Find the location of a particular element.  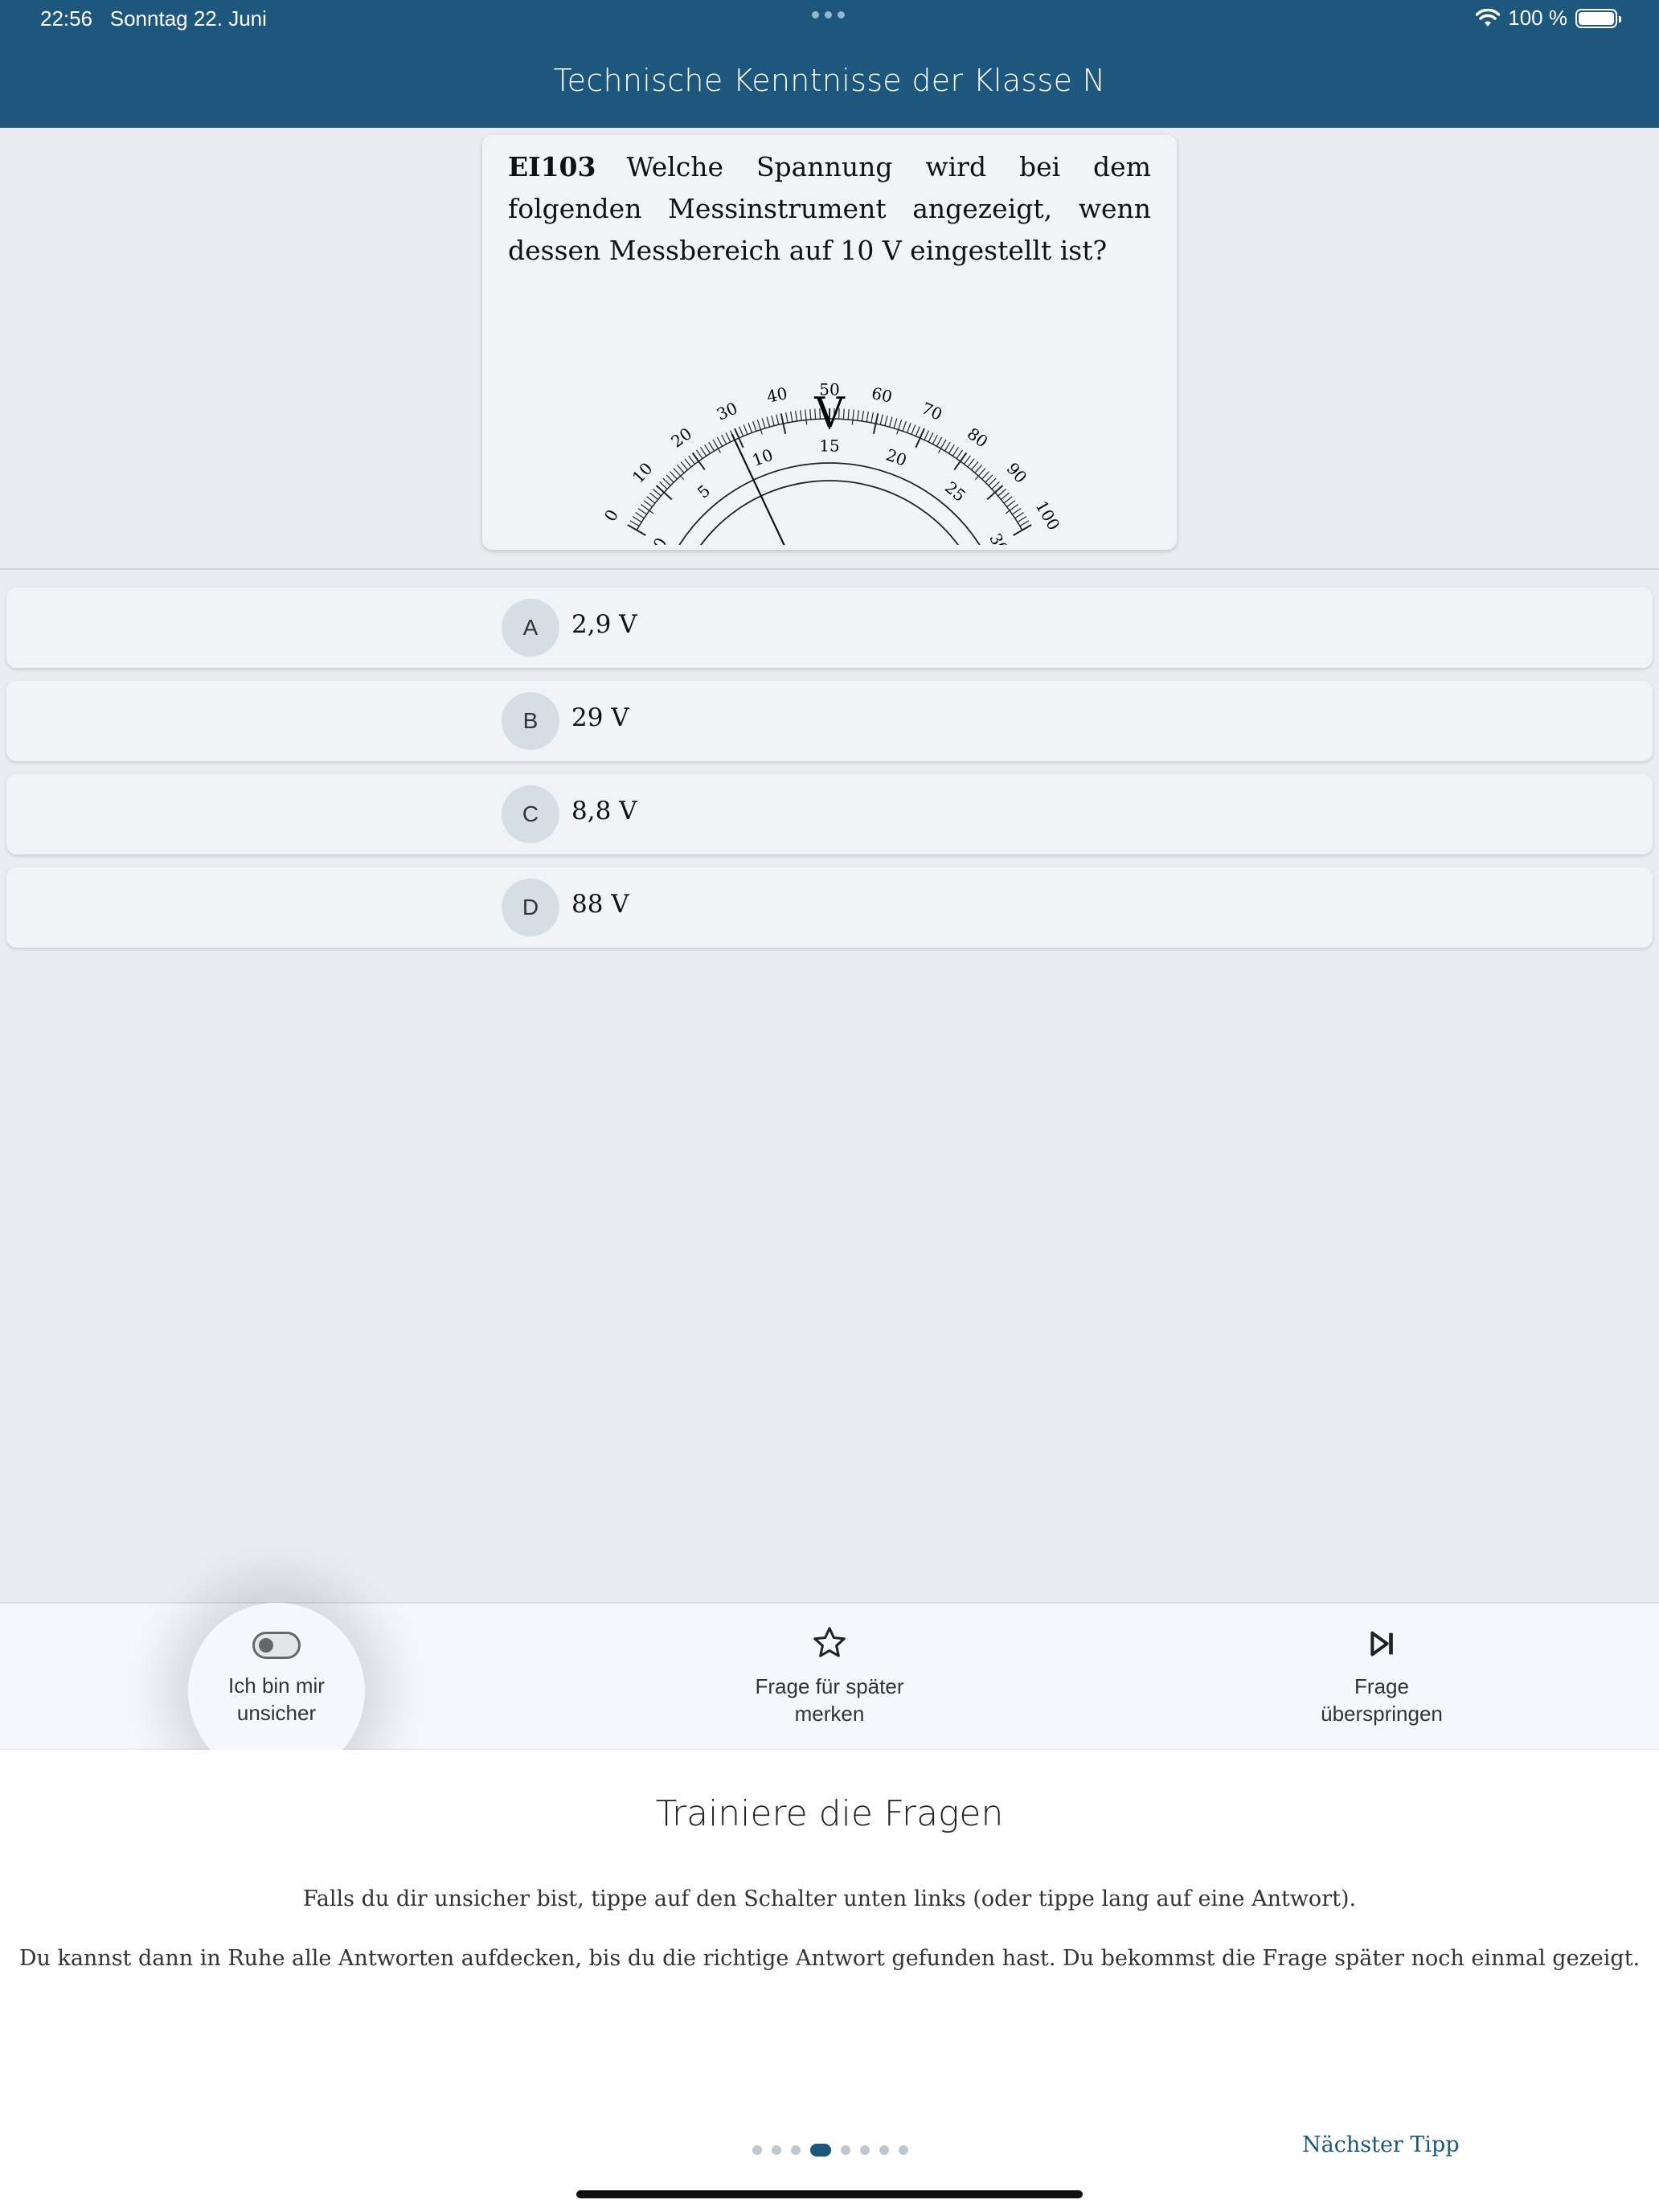

meter-outer-label: 20 is located at coordinates (681, 437).